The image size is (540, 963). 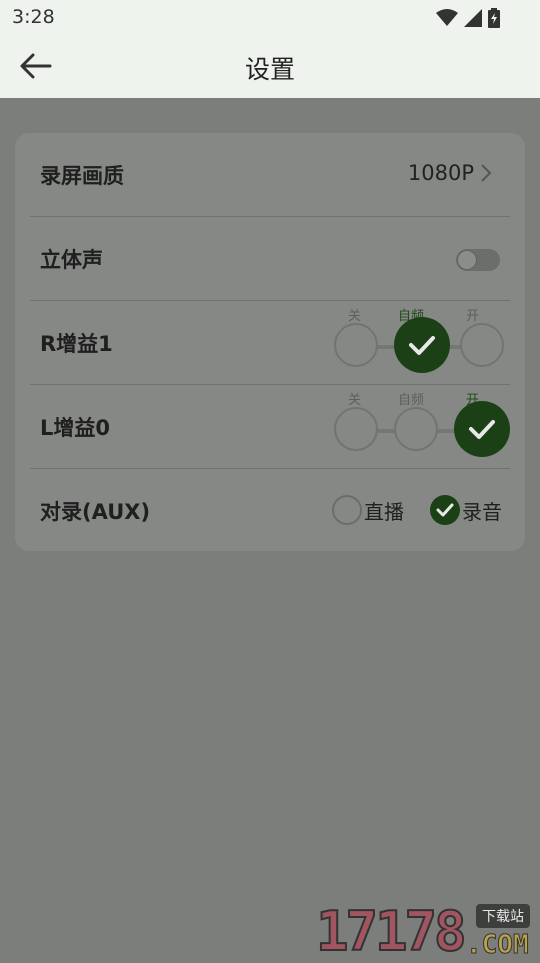 What do you see at coordinates (355, 316) in the screenshot?
I see `r-gain-caption-off: 关` at bounding box center [355, 316].